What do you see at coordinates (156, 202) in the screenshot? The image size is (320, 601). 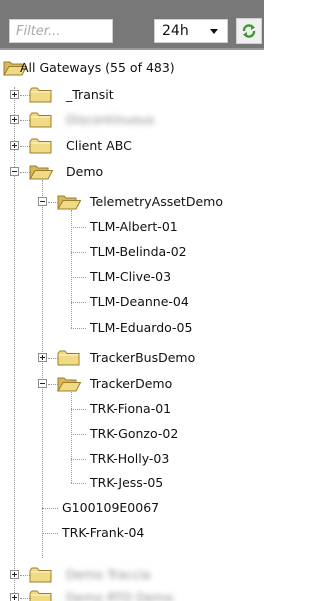 I see `tree-node-telemetry-asset-demo: TelemetryAssetDemo` at bounding box center [156, 202].